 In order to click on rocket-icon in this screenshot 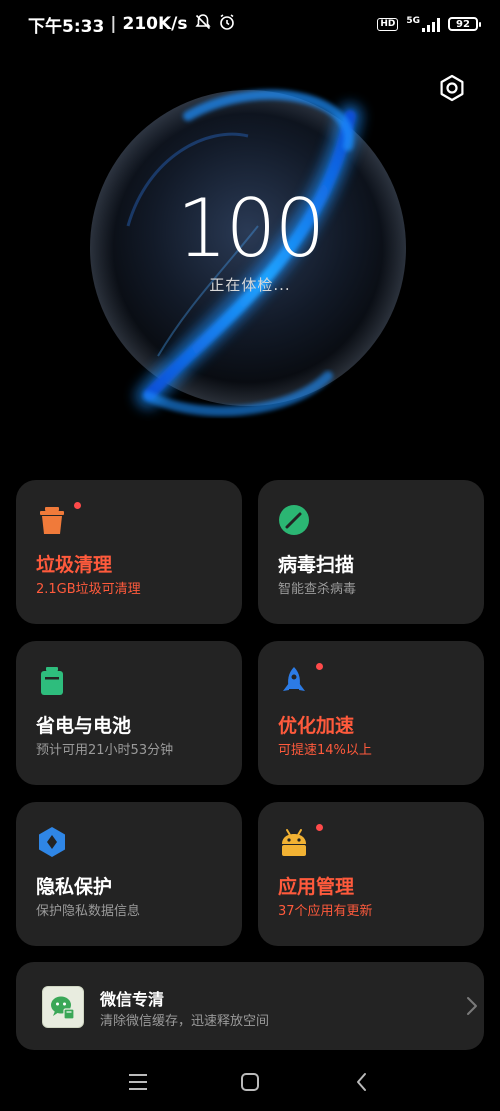, I will do `click(294, 679)`.